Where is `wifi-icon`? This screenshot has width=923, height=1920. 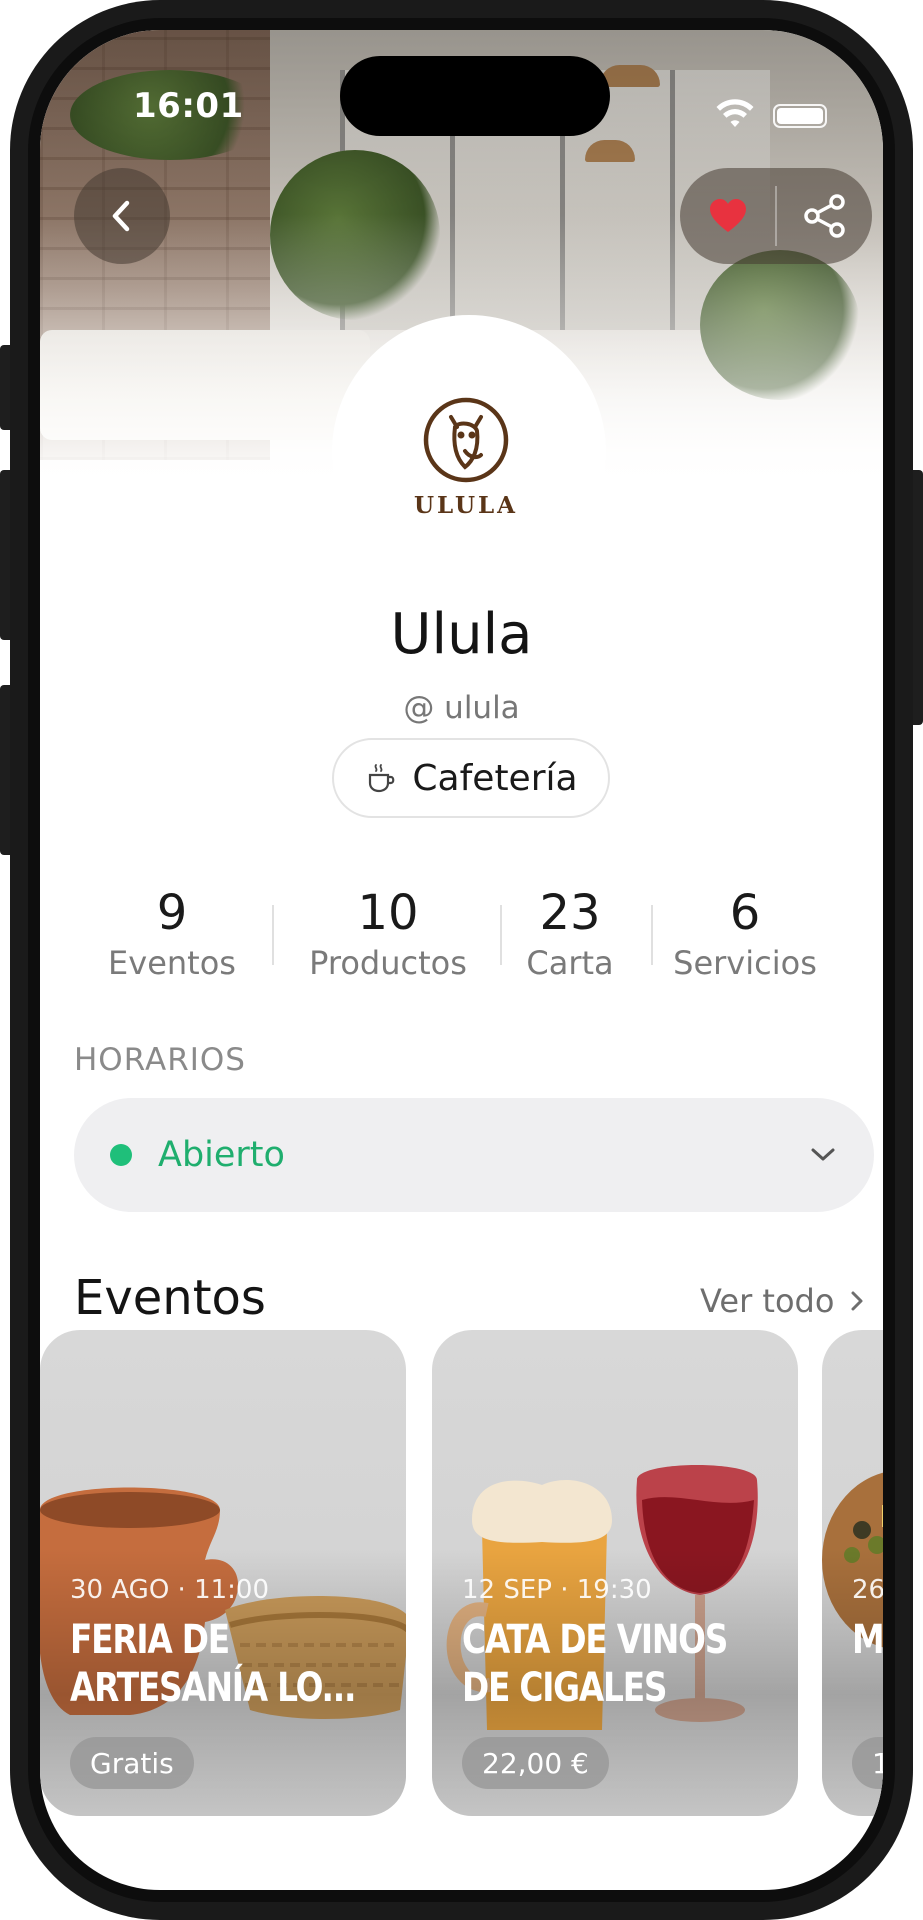 wifi-icon is located at coordinates (735, 113).